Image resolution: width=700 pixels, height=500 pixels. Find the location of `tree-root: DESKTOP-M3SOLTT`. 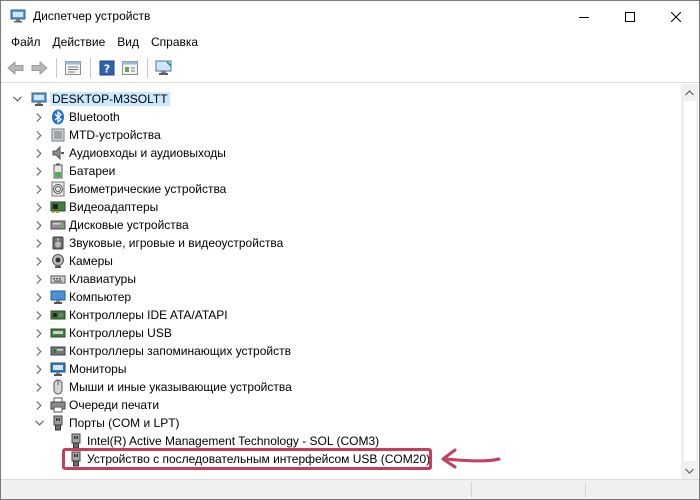

tree-root: DESKTOP-M3SOLTT is located at coordinates (341, 99).